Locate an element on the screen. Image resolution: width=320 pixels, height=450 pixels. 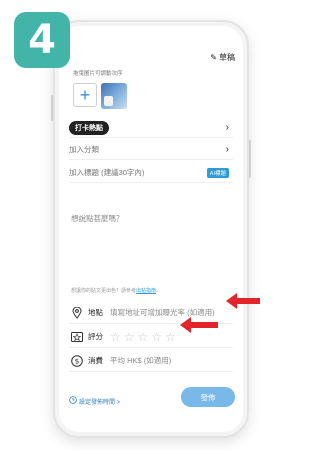
publish-button: 發佈 is located at coordinates (208, 397).